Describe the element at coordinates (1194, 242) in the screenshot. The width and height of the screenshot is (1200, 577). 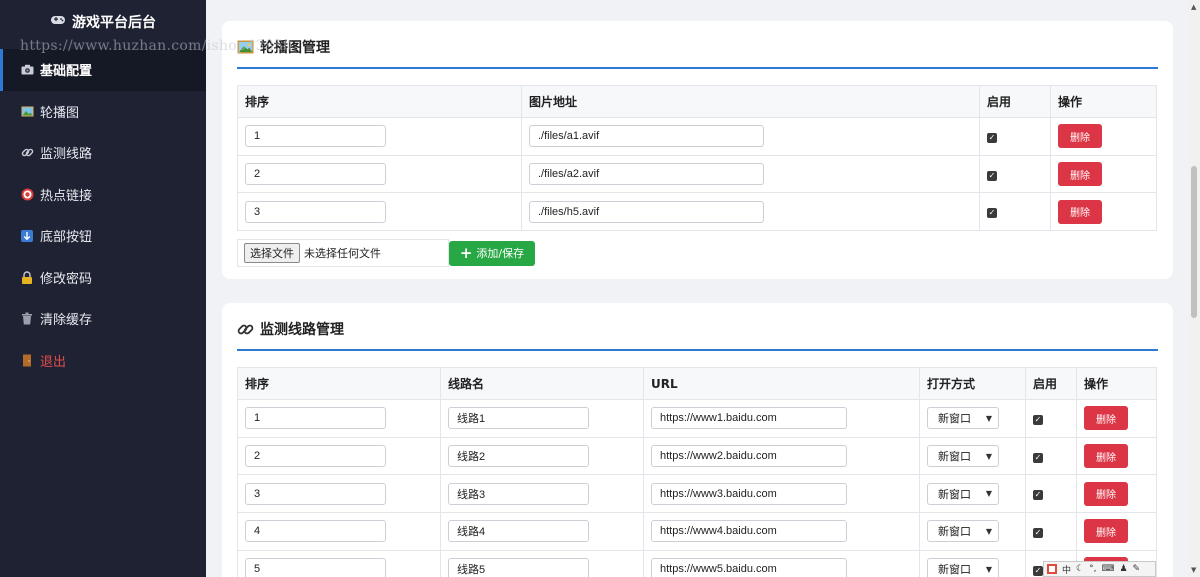
I see `scroll-thumb` at that location.